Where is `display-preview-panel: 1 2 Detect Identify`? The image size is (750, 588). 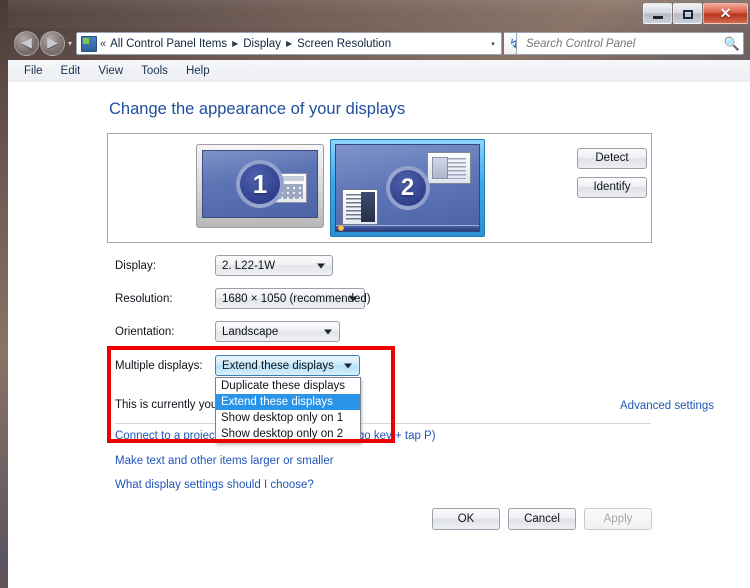
display-preview-panel: 1 2 Detect Identify is located at coordinates (379, 188).